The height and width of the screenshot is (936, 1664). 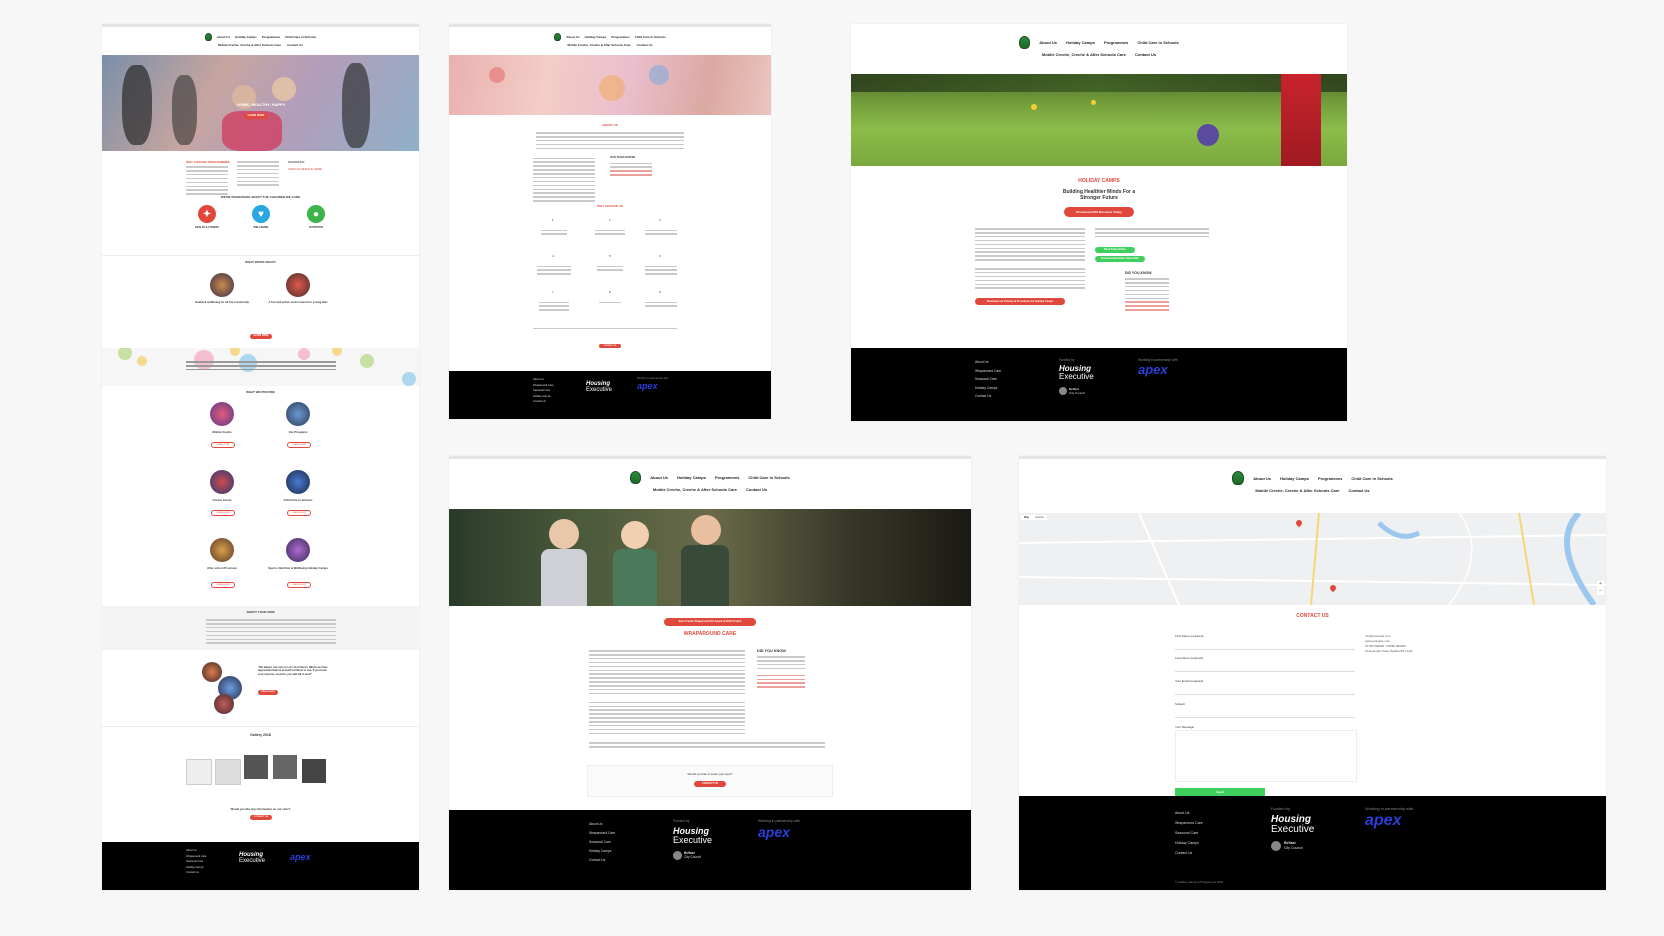 I want to click on map: Map Satellite + −, so click(x=1312, y=559).